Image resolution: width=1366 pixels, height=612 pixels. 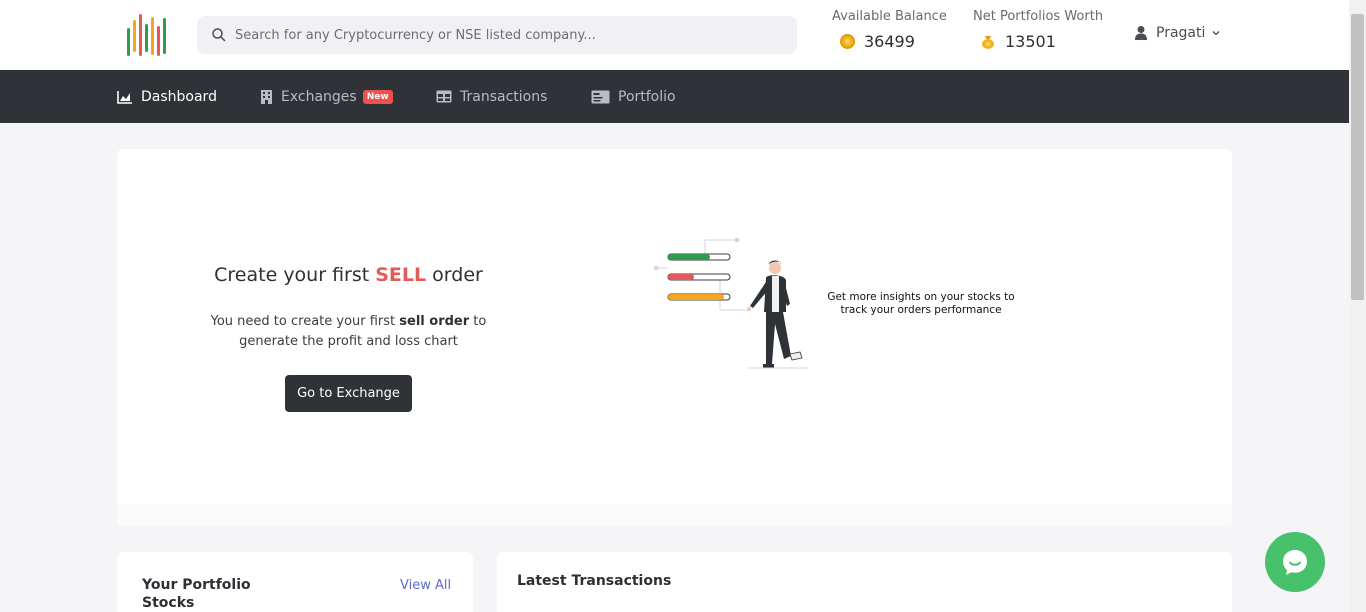 What do you see at coordinates (1038, 30) in the screenshot?
I see `net-portfolio-worth: Net Portfolios Worth 13501` at bounding box center [1038, 30].